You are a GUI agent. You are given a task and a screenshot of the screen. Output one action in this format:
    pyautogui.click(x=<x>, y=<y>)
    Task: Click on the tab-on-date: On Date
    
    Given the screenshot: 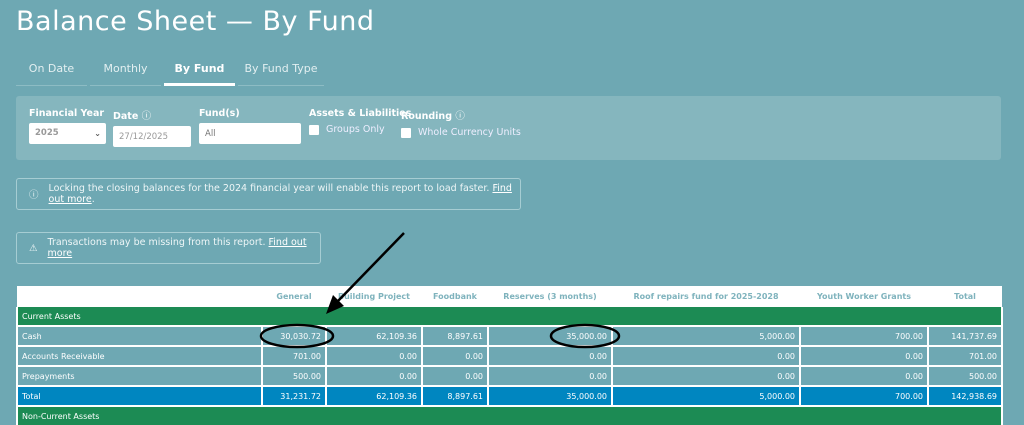 What is the action you would take?
    pyautogui.click(x=51, y=72)
    